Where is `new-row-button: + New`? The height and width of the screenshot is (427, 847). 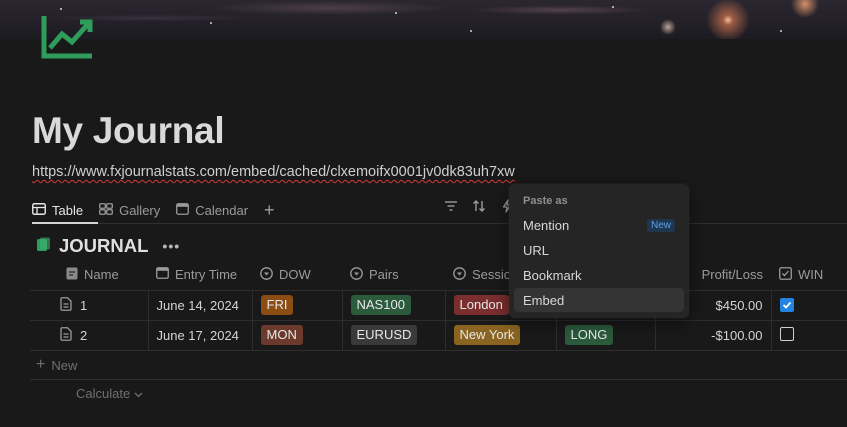 new-row-button: + New is located at coordinates (56, 365).